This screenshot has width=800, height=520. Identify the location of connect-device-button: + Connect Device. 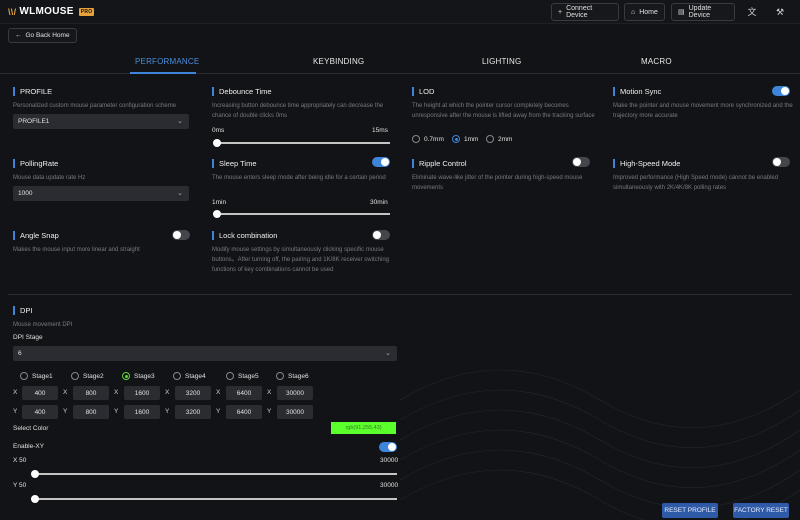
(585, 12).